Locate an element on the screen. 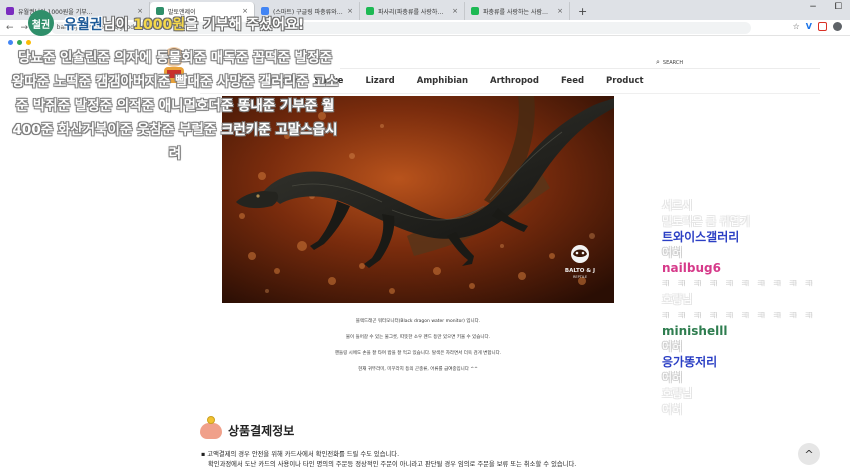 This screenshot has width=850, height=476. piggy-bank-icon is located at coordinates (211, 427).